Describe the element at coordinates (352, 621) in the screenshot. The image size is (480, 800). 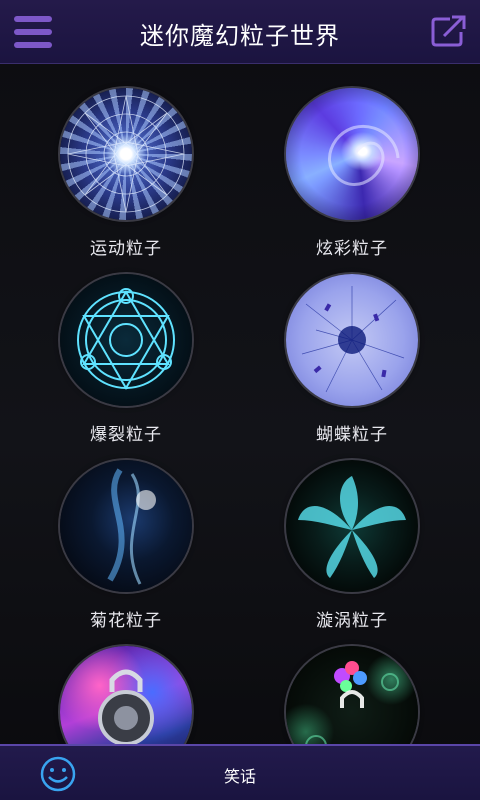
I see `tile-label: 漩涡粒子` at that location.